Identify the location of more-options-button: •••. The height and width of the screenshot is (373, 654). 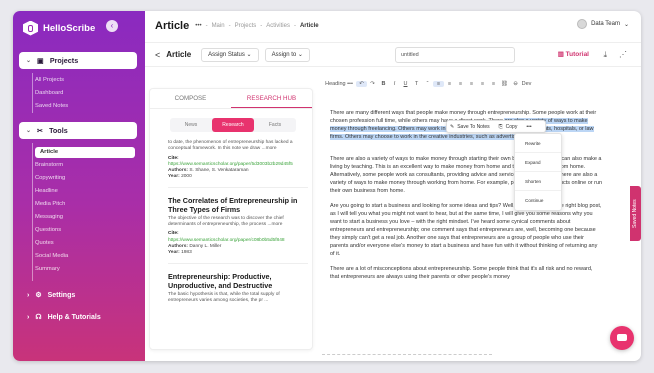
(528, 127).